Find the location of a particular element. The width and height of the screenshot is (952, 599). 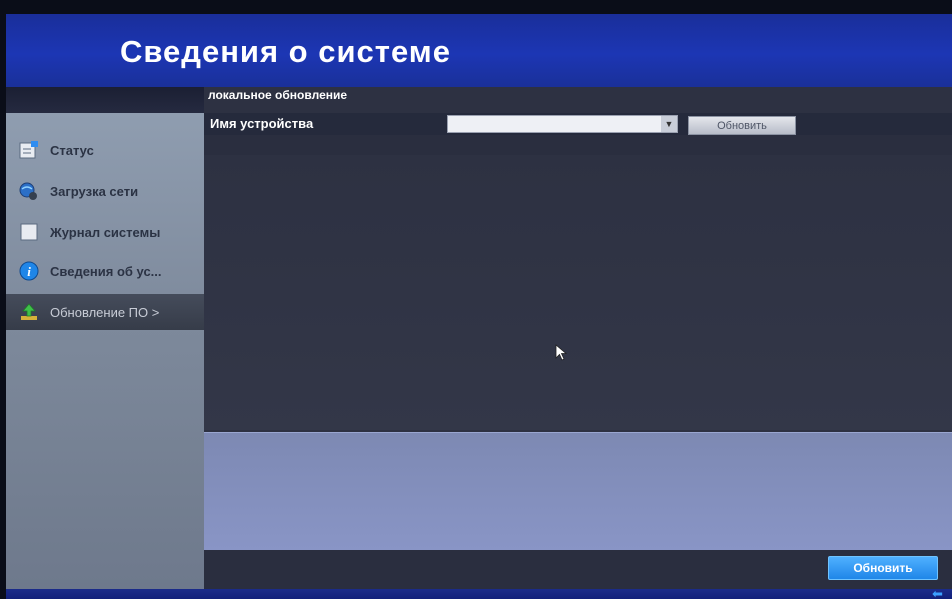

refresh-button: Обновить is located at coordinates (742, 125).